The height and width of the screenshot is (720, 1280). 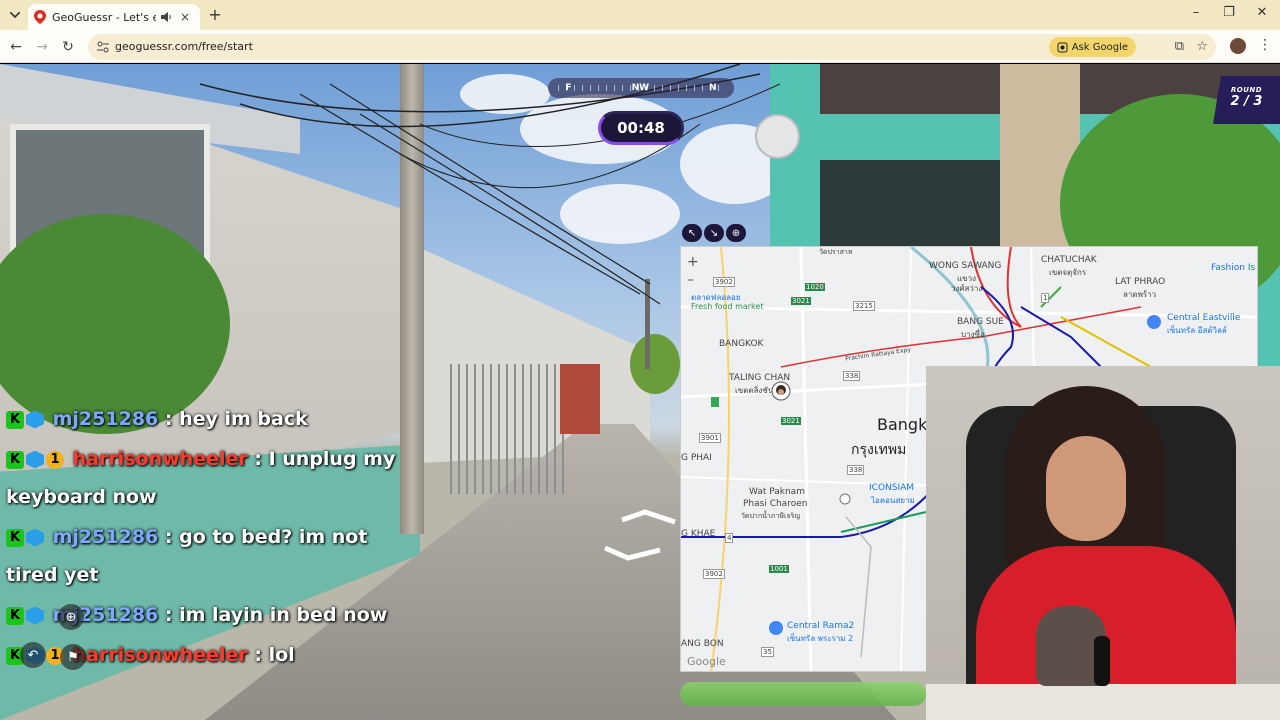 I want to click on undo-icon: ↶, so click(x=33, y=655).